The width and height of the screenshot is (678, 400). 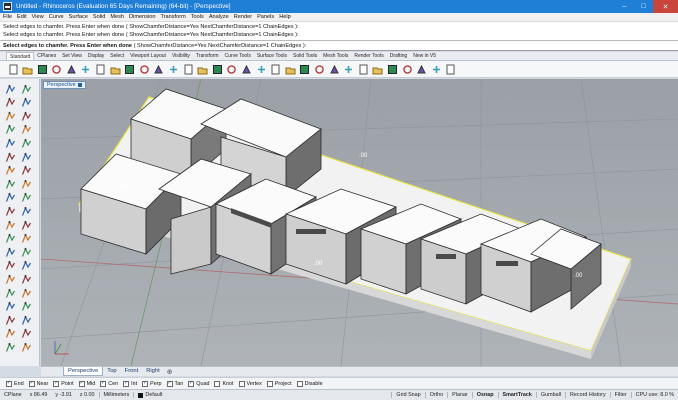 What do you see at coordinates (159, 69) in the screenshot?
I see `pan-icon` at bounding box center [159, 69].